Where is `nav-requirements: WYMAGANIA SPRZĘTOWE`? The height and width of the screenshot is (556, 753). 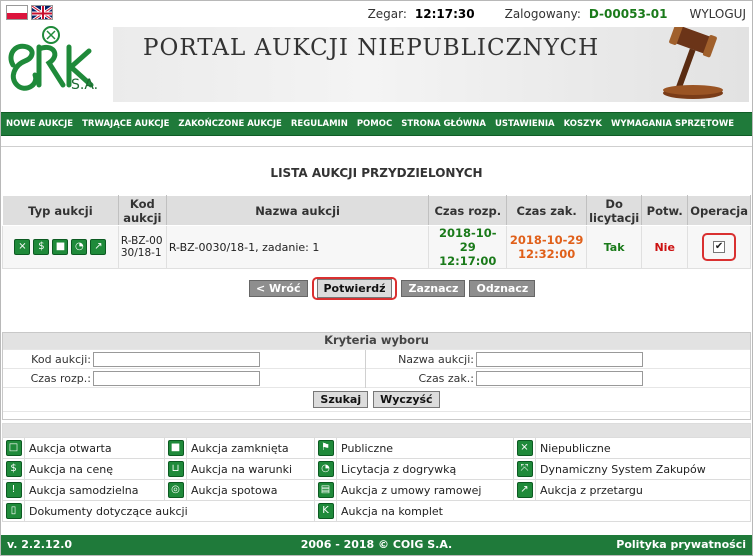
nav-requirements: WYMAGANIA SPRZĘTOWE is located at coordinates (672, 124).